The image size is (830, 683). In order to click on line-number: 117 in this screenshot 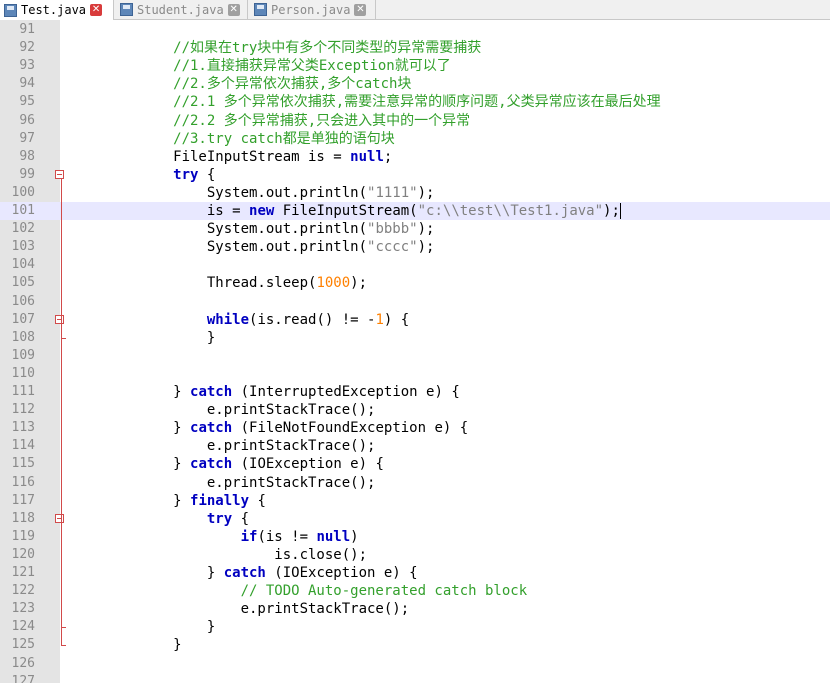, I will do `click(23, 500)`.